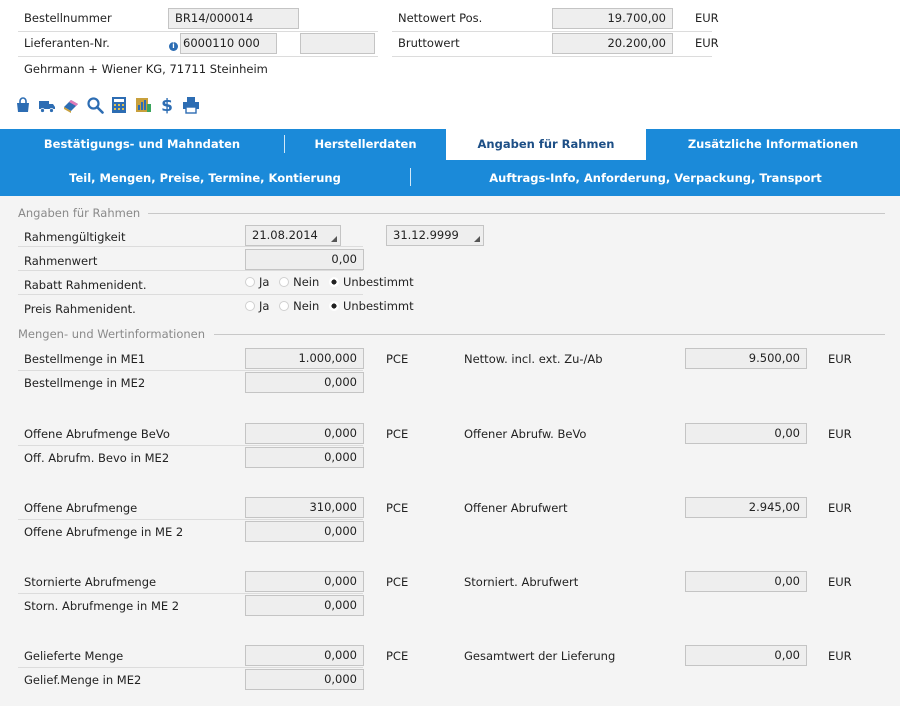 The height and width of the screenshot is (706, 900). I want to click on supplier-number-label: Lieferanten-Nr., so click(67, 43).